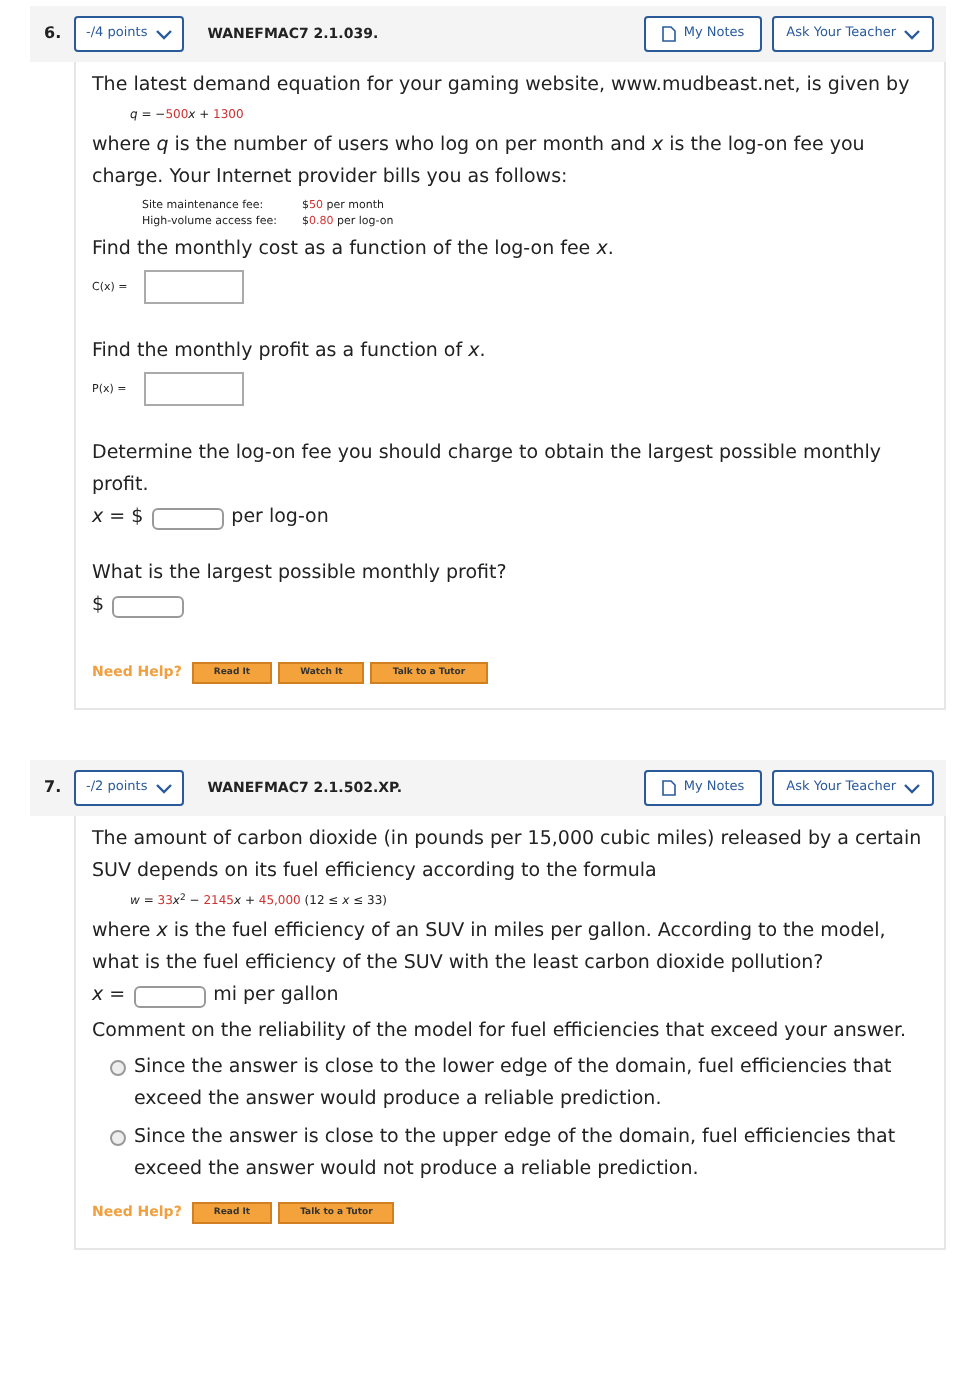 This screenshot has height=1400, width=964. What do you see at coordinates (479, 162) in the screenshot?
I see `question-text: where q is the number of users who log on per month and x is the log-on fee you charge. Your Internet provider bills you as follows:` at bounding box center [479, 162].